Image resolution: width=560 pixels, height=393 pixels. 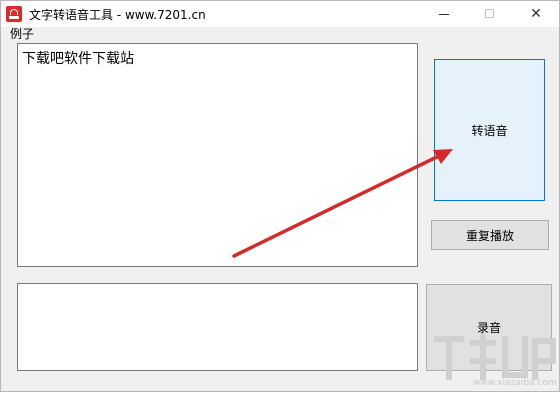 I want to click on close-button: ✕, so click(x=536, y=14).